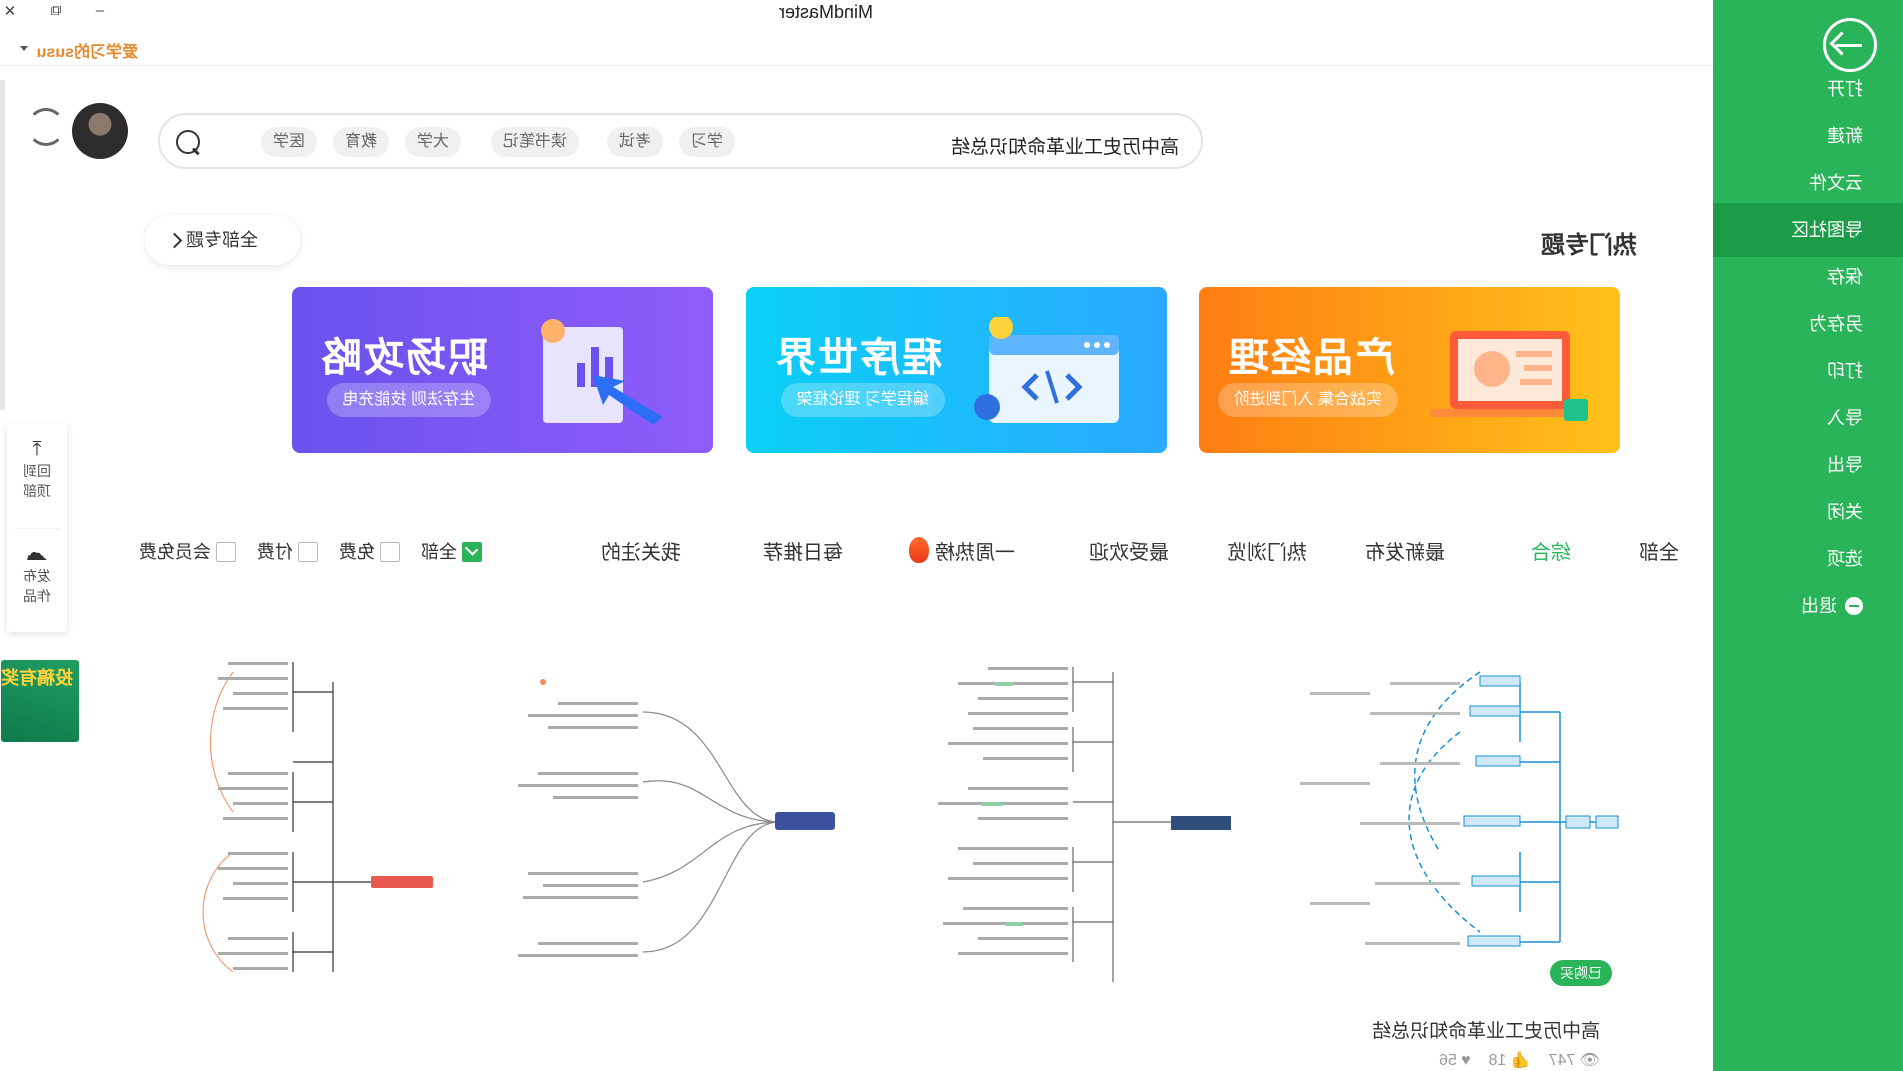 The image size is (1903, 1071). I want to click on tab-all: 全部, so click(1659, 550).